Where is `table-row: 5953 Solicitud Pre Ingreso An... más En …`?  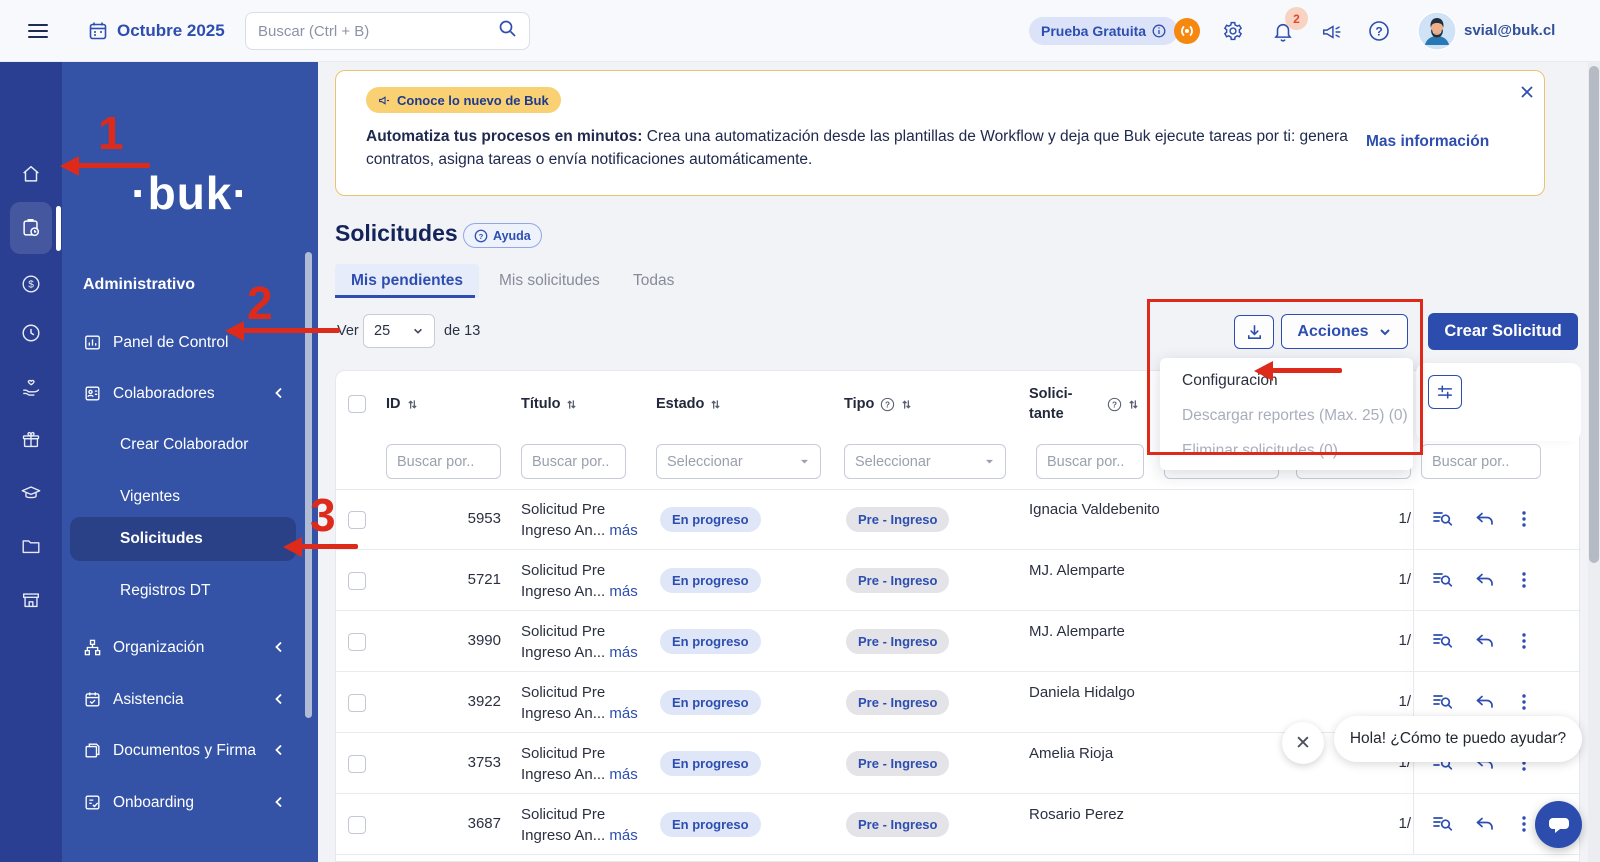
table-row: 5953 Solicitud Pre Ingreso An... más En … is located at coordinates (958, 519).